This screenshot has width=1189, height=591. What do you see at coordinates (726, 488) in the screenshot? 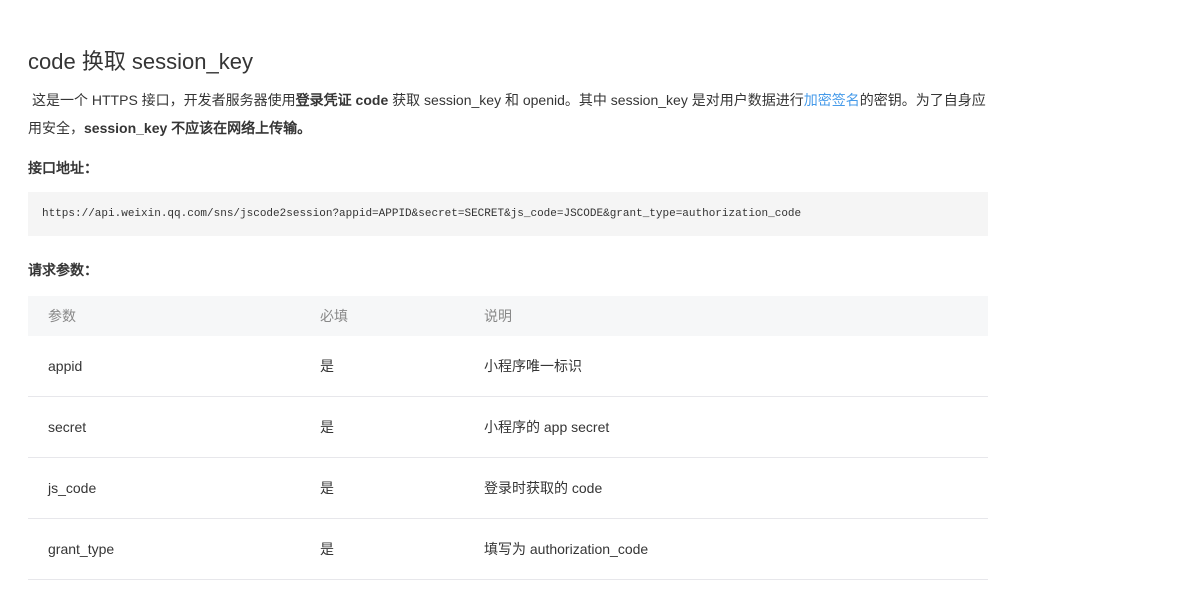
I see `cell-description: 登录时获取的 code` at bounding box center [726, 488].